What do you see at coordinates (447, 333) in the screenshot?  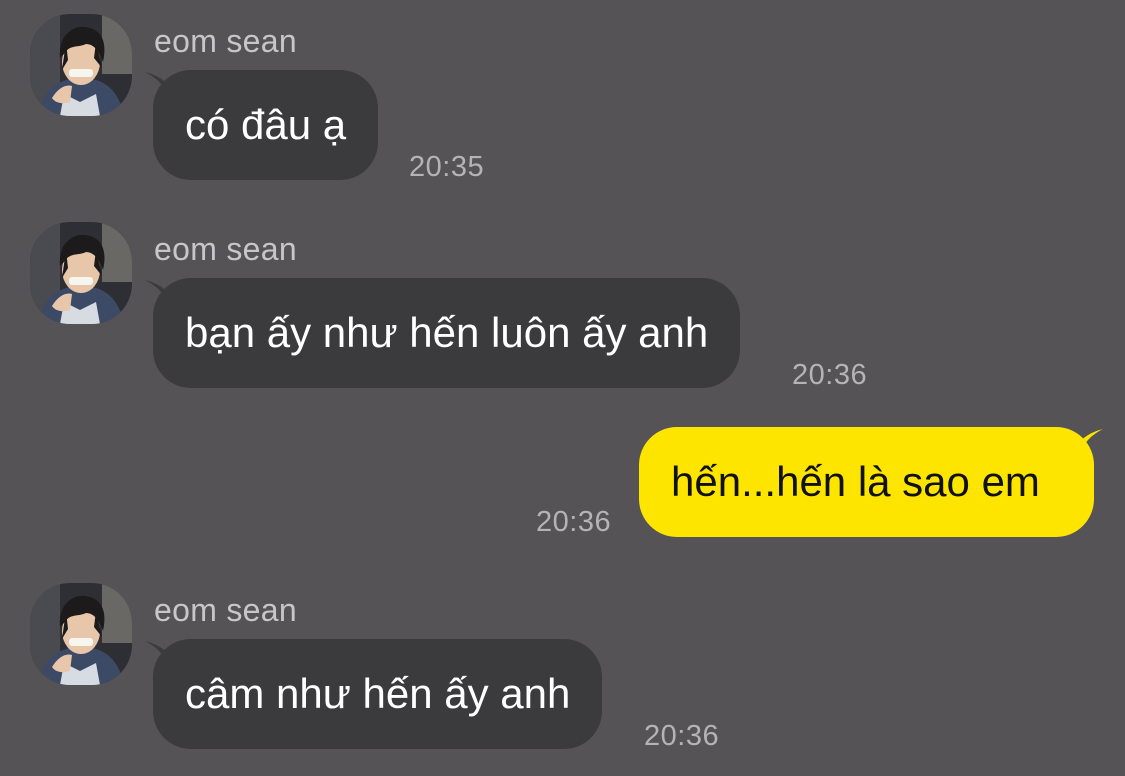 I see `message-bubble: bạn ấy như hến luôn ấy anh` at bounding box center [447, 333].